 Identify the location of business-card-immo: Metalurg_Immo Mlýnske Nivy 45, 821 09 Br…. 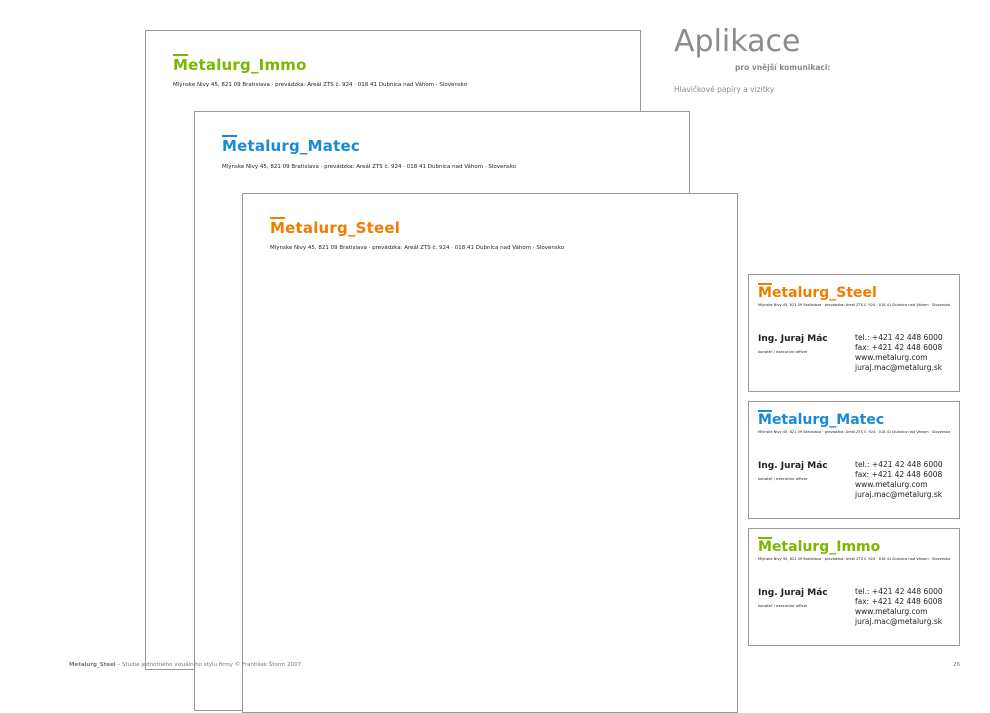
(854, 587).